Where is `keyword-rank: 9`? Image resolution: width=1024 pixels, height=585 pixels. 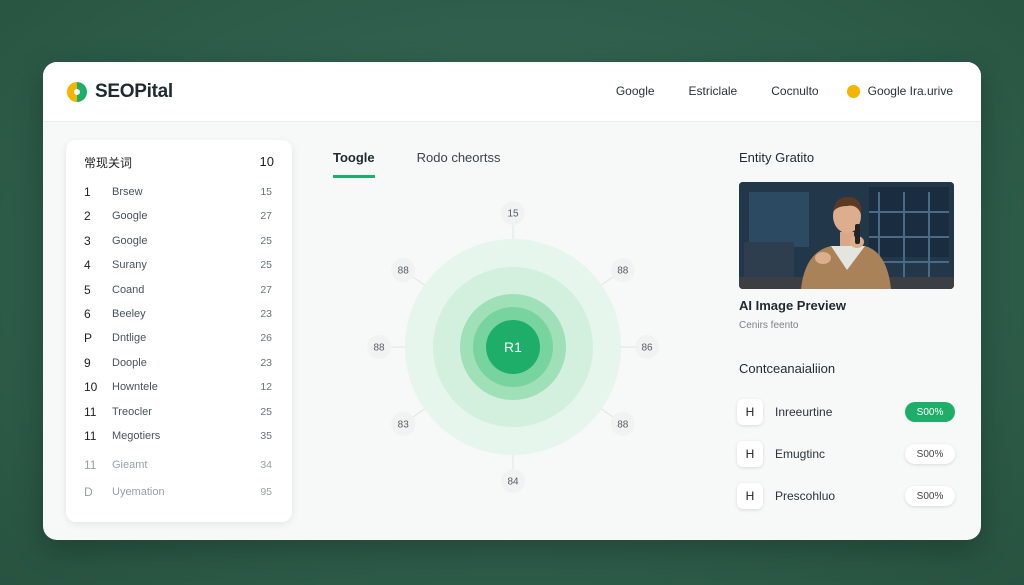 keyword-rank: 9 is located at coordinates (87, 363).